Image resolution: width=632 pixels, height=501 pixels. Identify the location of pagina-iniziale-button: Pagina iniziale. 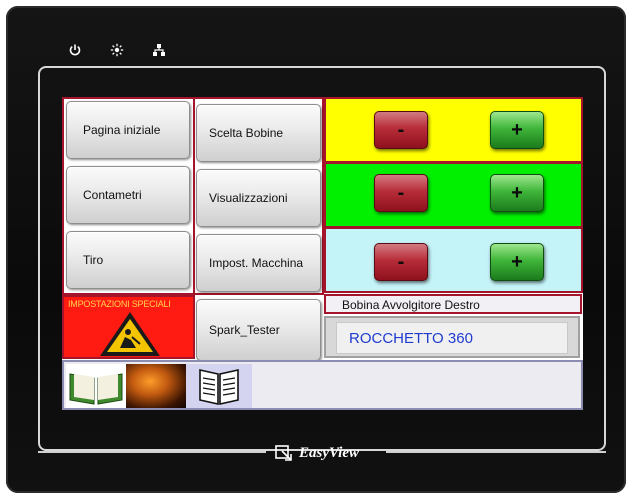
(128, 130).